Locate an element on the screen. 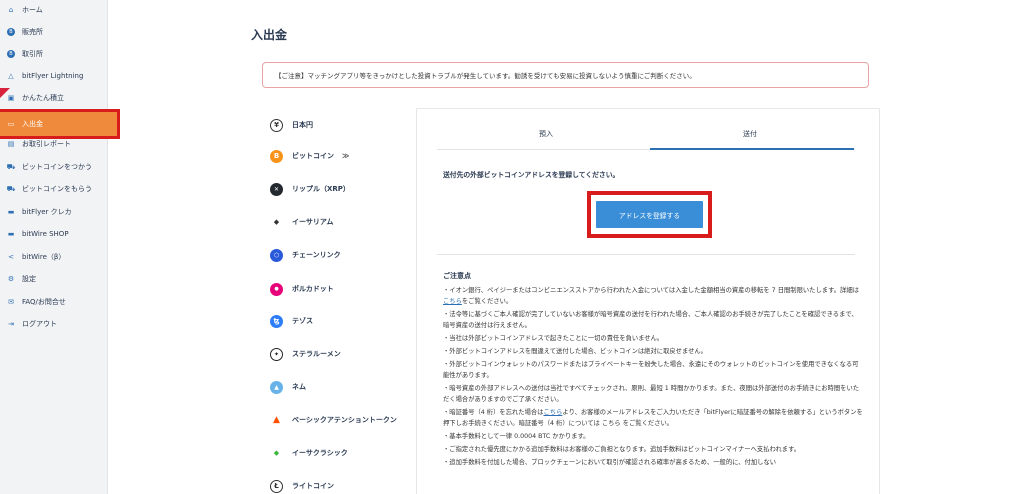 This screenshot has height=494, width=1024. sidebar-item-logout: ⇥ ログアウト is located at coordinates (54, 324).